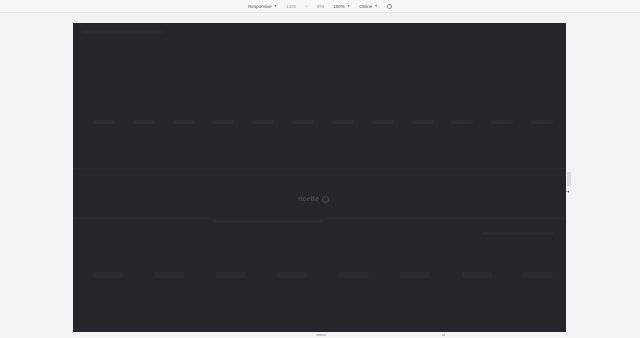 This screenshot has width=640, height=338. I want to click on footer-row, so click(323, 275).